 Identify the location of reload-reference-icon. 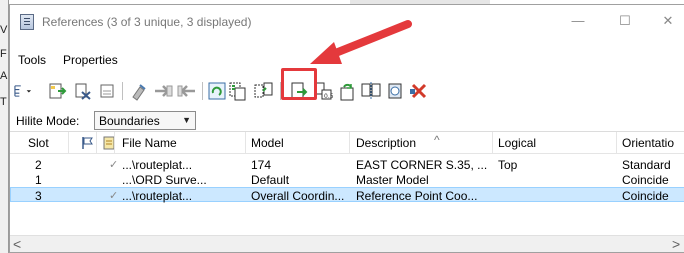
(139, 91).